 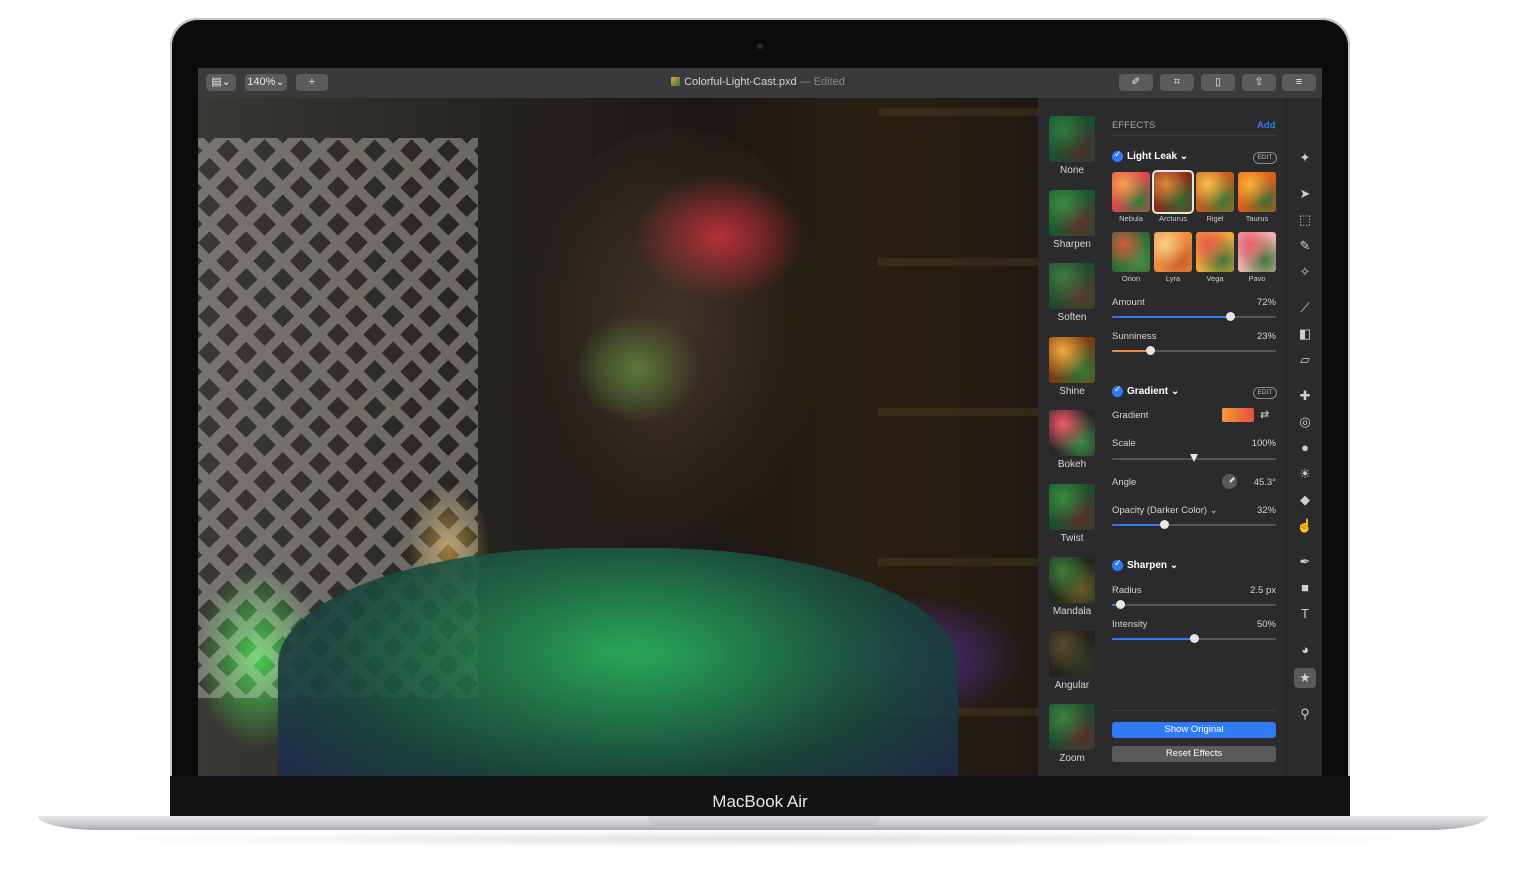 What do you see at coordinates (1299, 82) in the screenshot?
I see `adjust-button: ≡` at bounding box center [1299, 82].